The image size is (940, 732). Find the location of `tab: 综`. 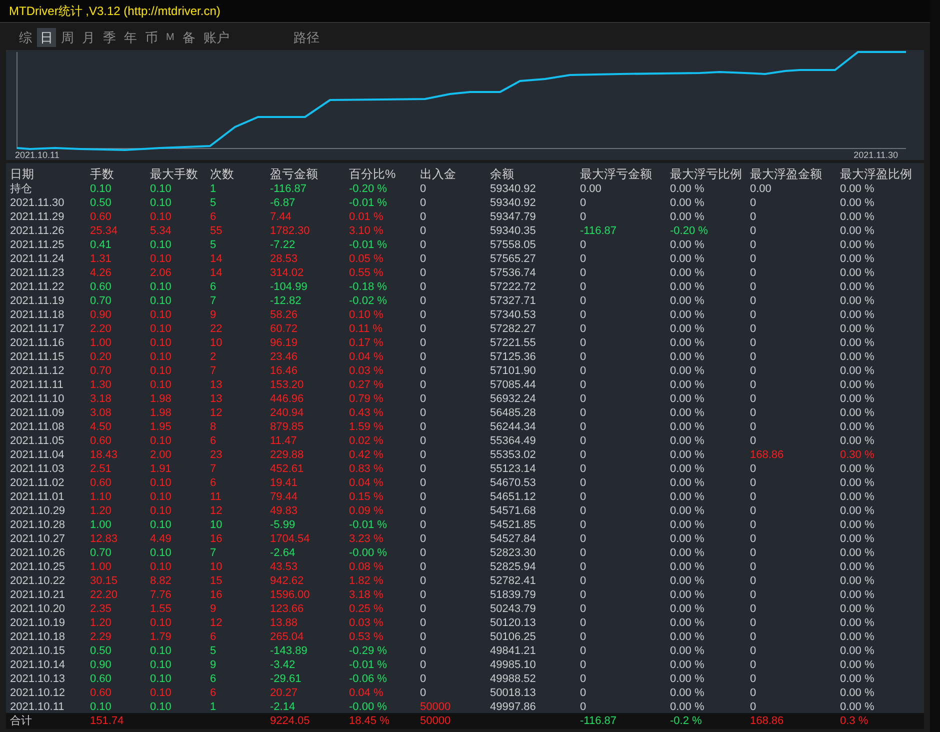

tab: 综 is located at coordinates (25, 37).